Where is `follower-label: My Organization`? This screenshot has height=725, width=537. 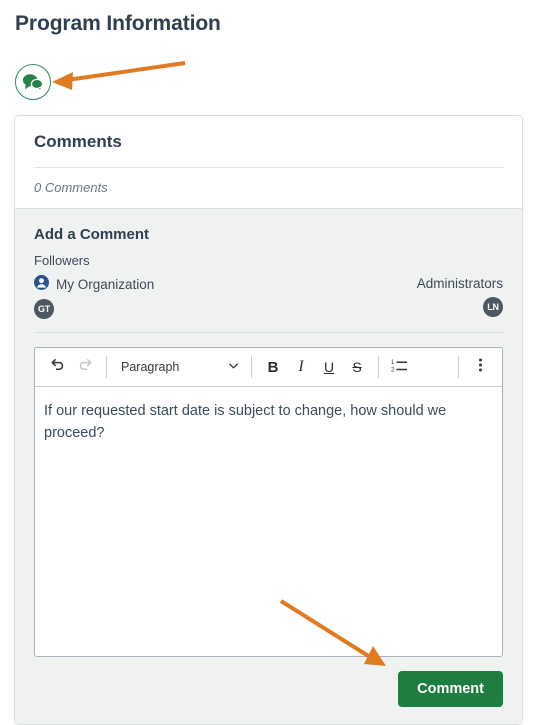 follower-label: My Organization is located at coordinates (105, 284).